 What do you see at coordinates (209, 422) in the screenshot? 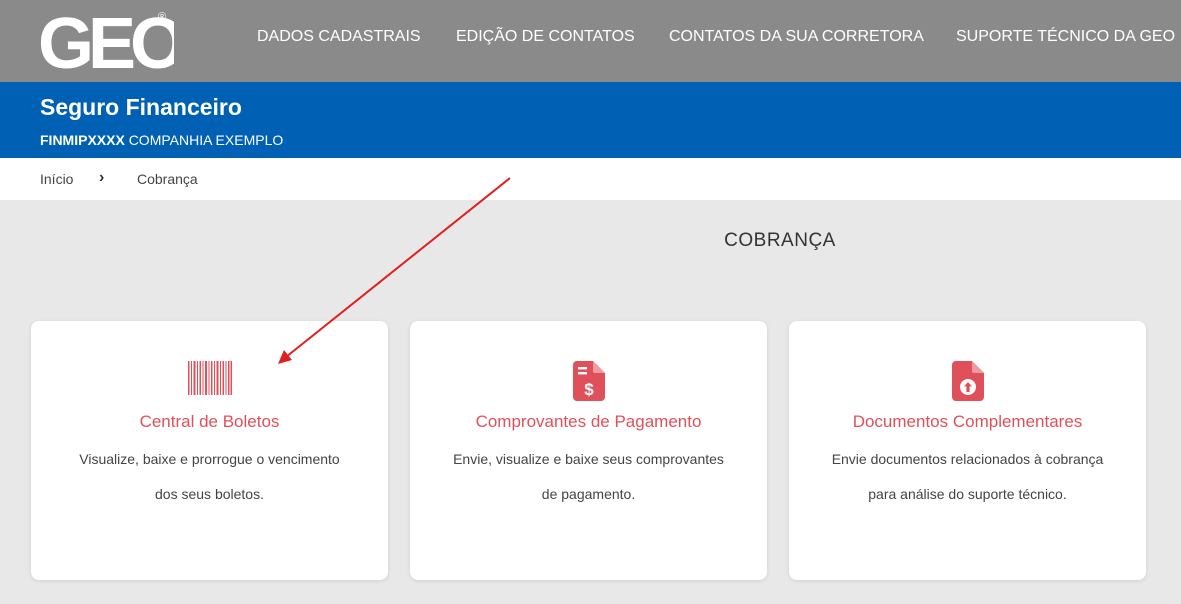
I see `card-title: Central de Boletos` at bounding box center [209, 422].